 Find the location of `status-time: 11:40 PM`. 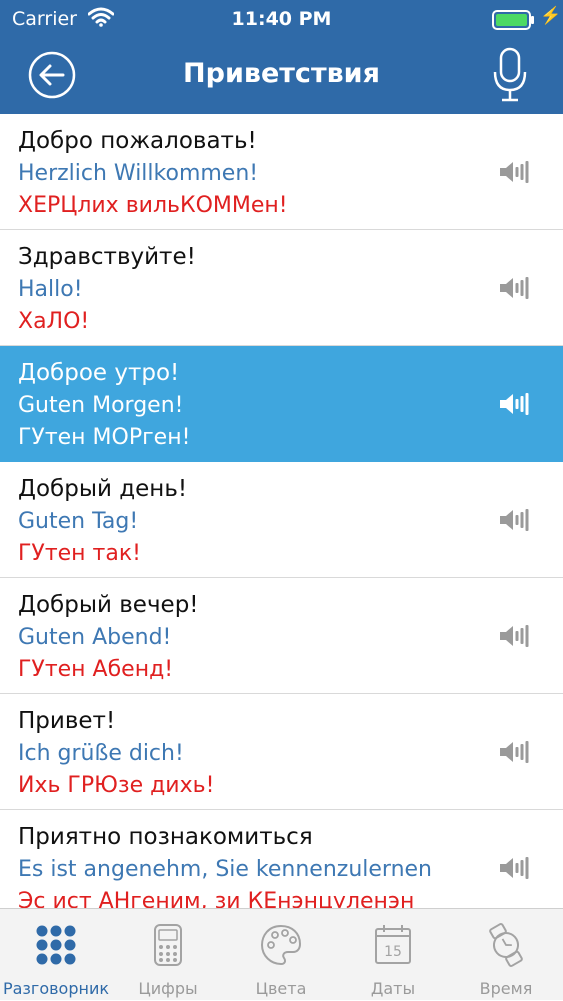

status-time: 11:40 PM is located at coordinates (281, 19).